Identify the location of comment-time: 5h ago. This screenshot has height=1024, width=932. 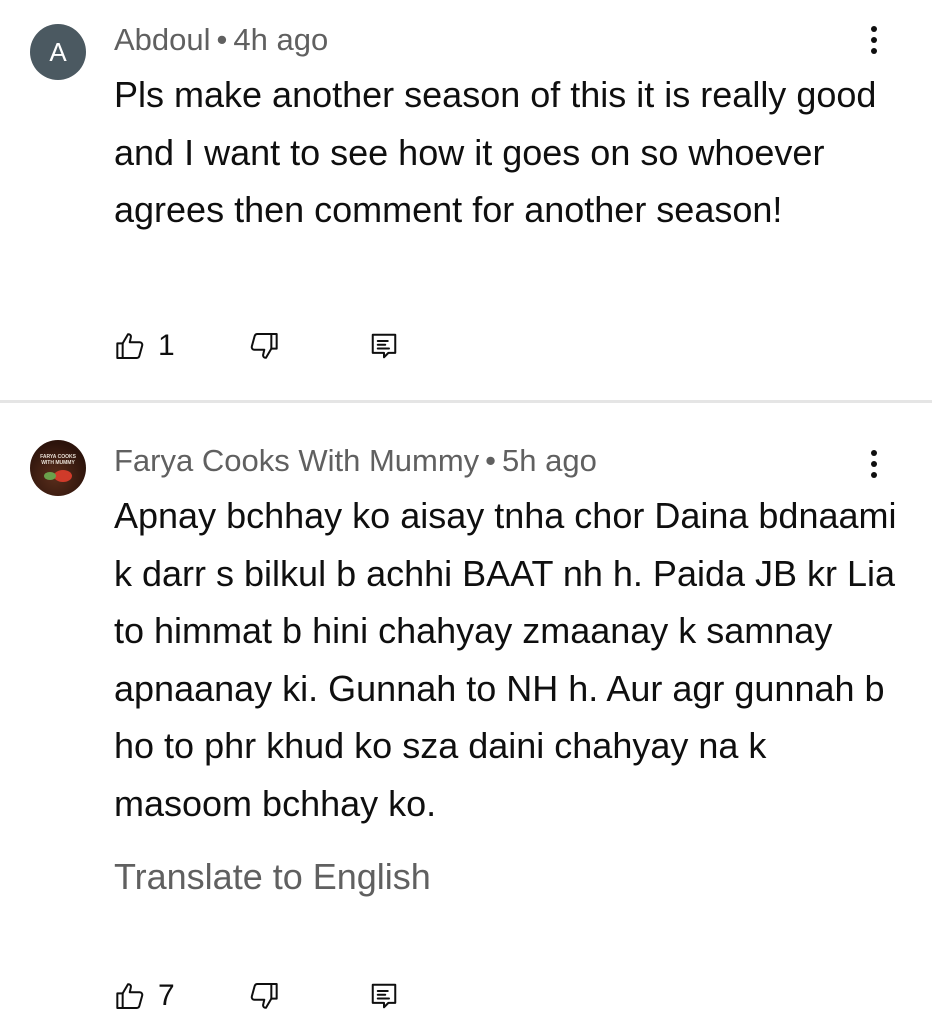
(549, 460).